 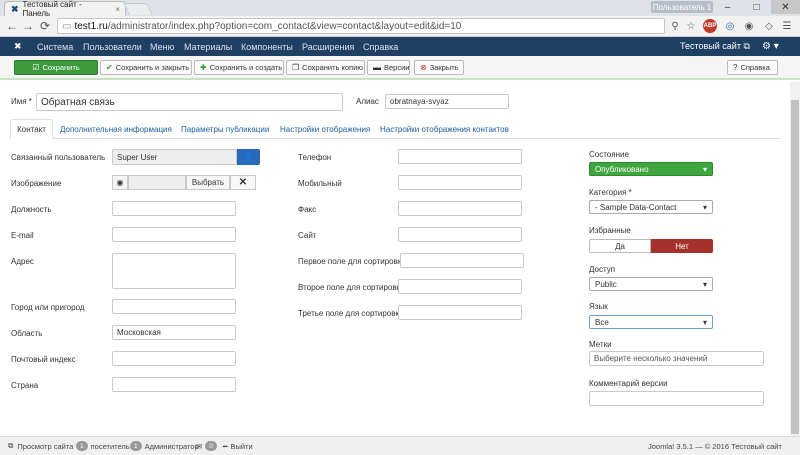 What do you see at coordinates (423, 67) in the screenshot?
I see `cancel-icon: ⊗` at bounding box center [423, 67].